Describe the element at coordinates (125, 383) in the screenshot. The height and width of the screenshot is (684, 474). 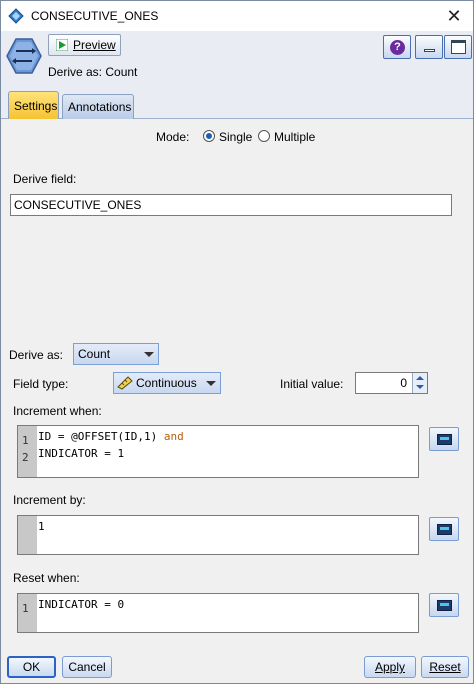
I see `ruler-icon` at that location.